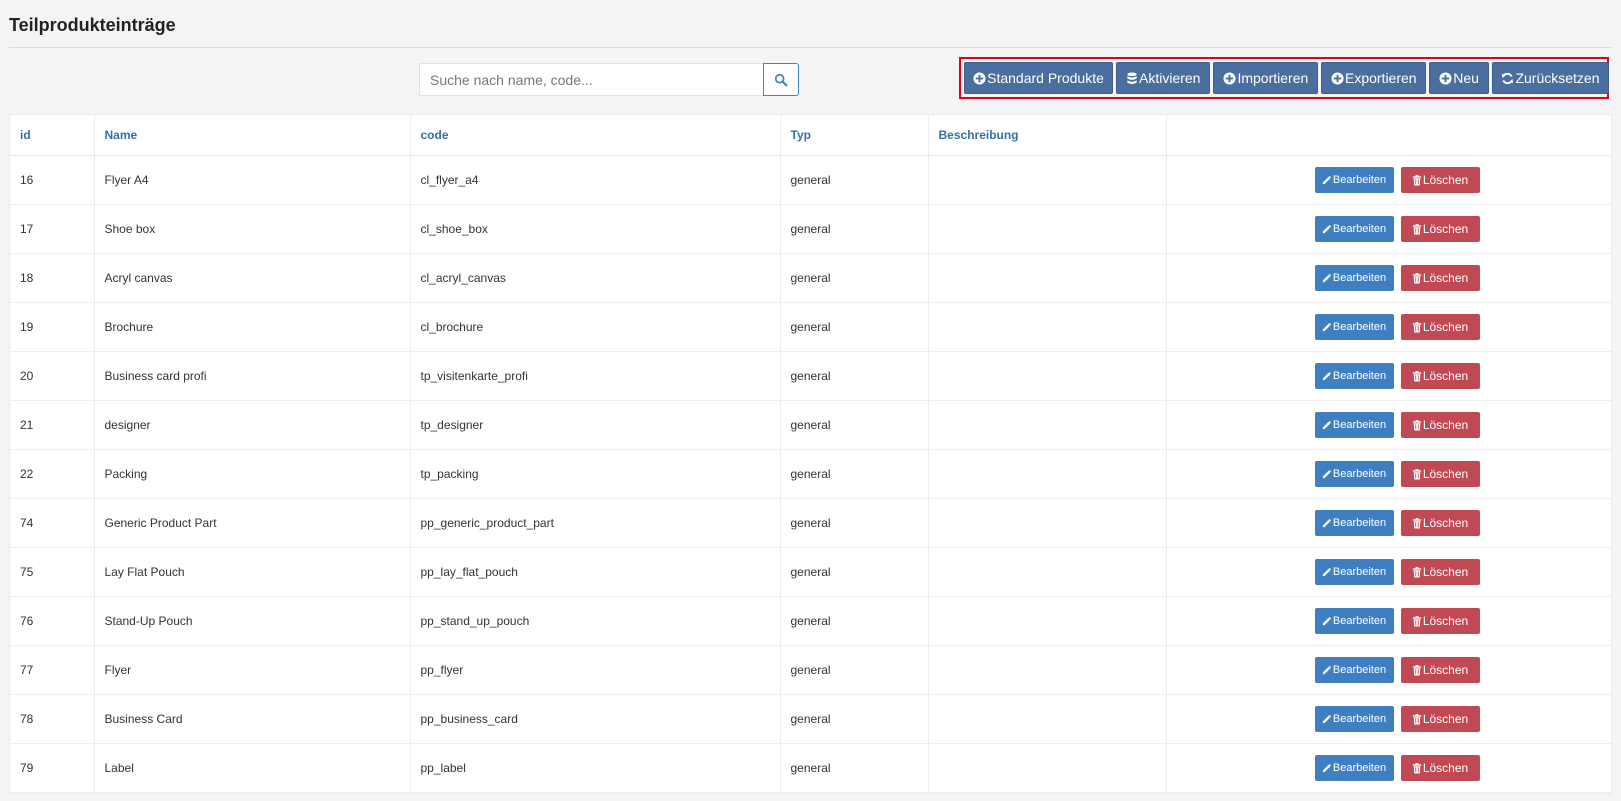 Image resolution: width=1621 pixels, height=801 pixels. I want to click on cell-name: Business Card, so click(252, 719).